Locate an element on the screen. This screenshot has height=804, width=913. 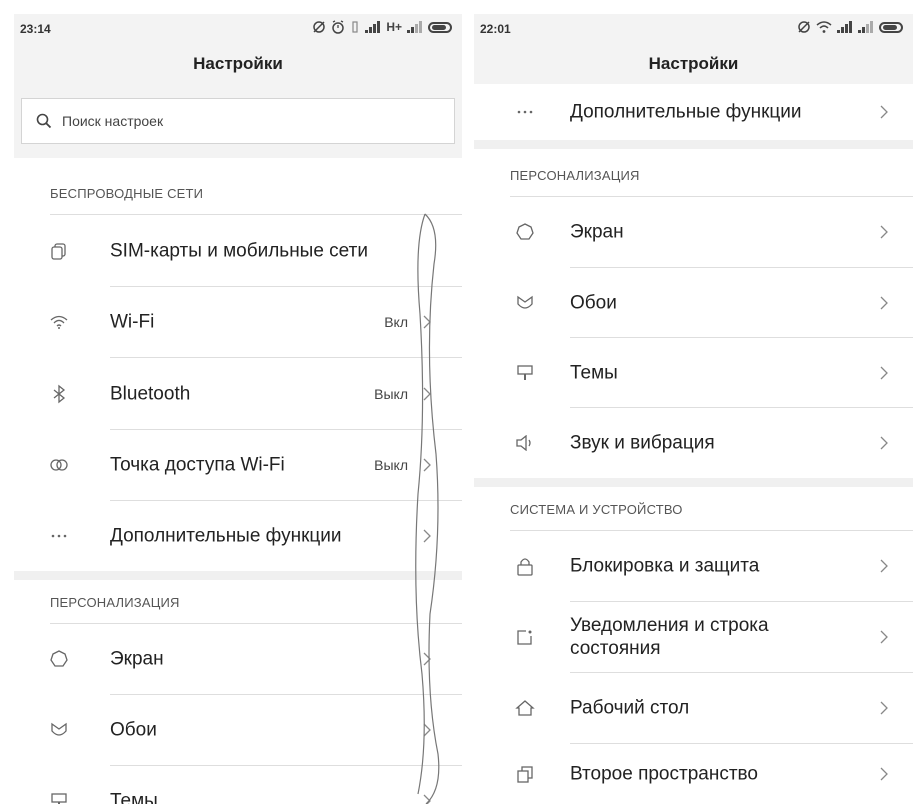
settings-item-wifi: Wi-Fi Вкл is located at coordinates (238, 322).